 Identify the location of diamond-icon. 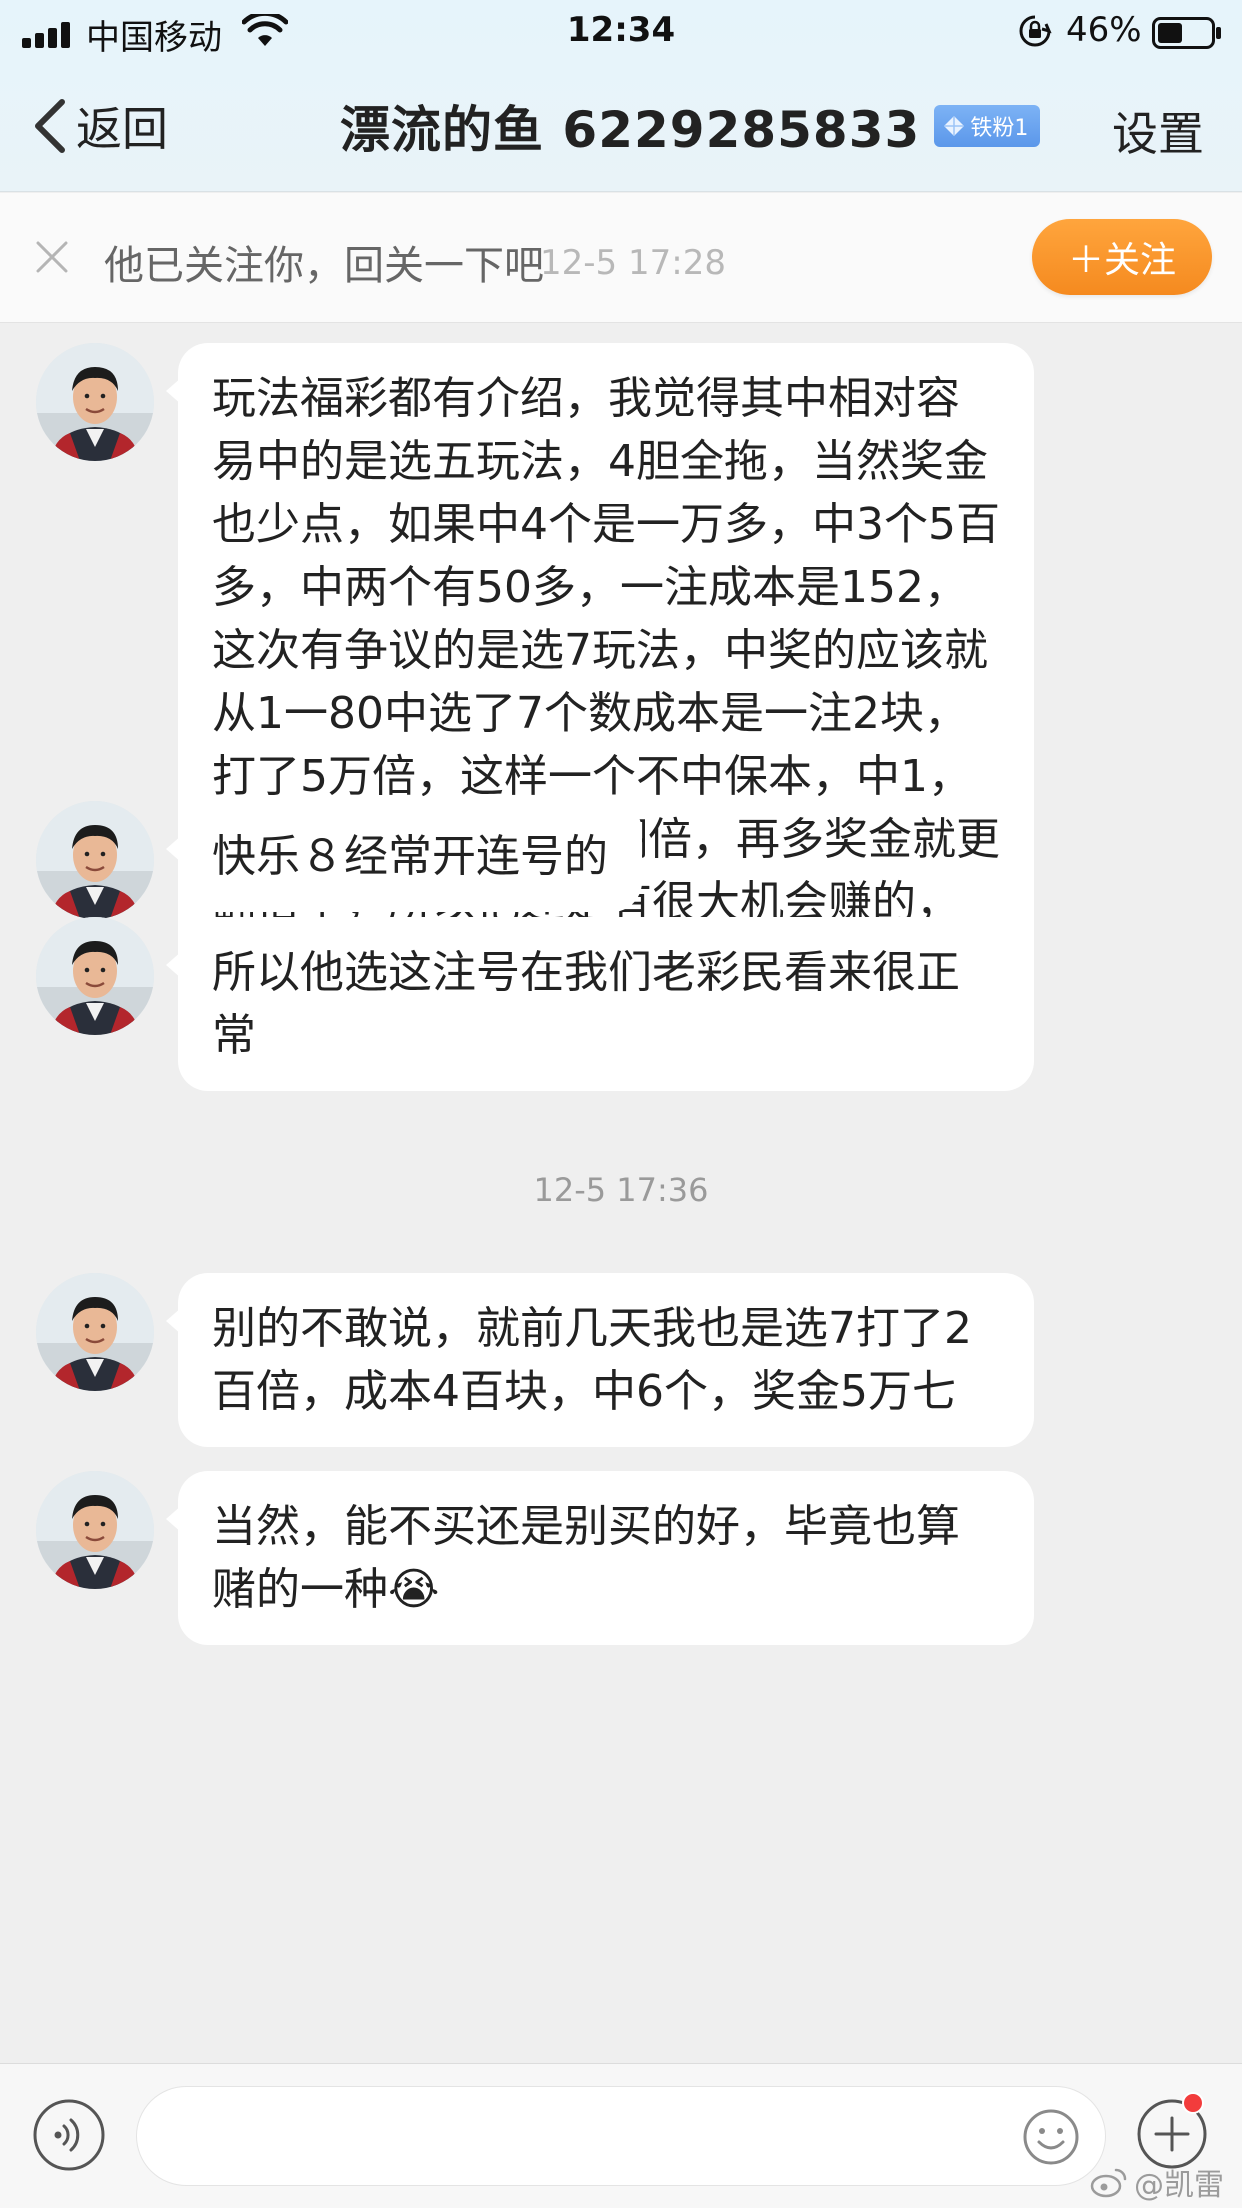
(954, 126).